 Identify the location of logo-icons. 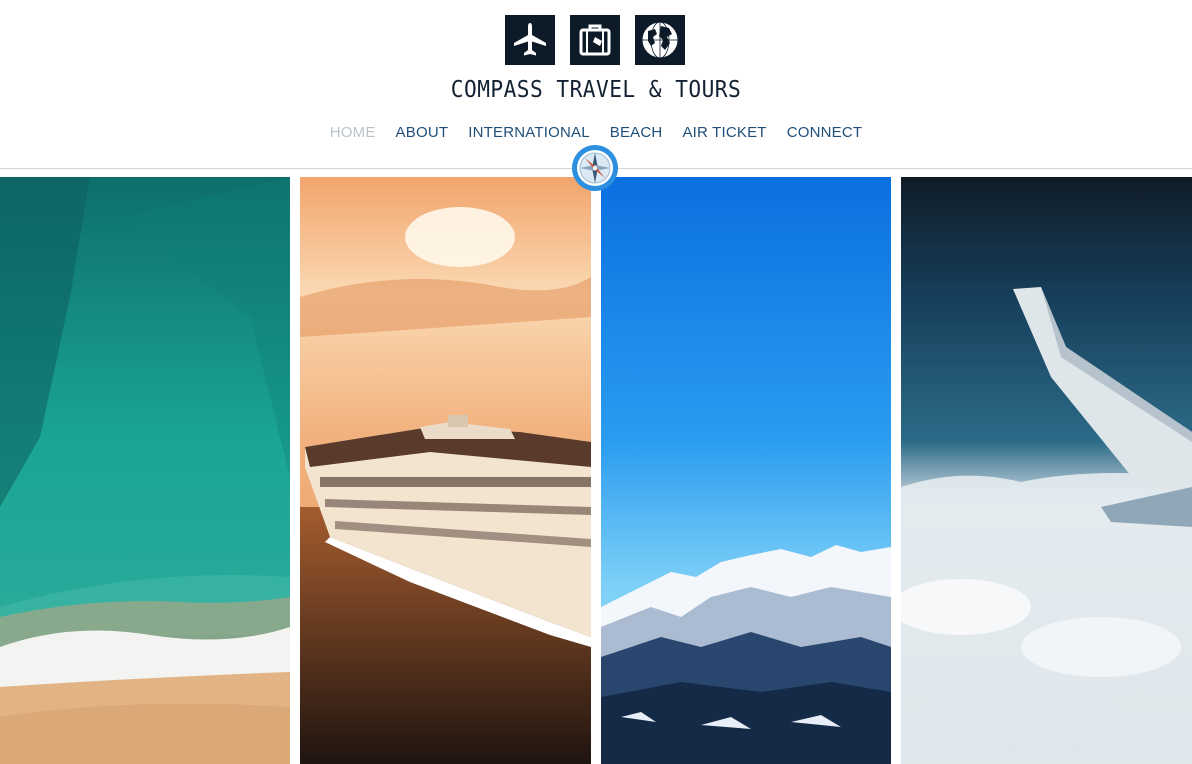
(595, 40).